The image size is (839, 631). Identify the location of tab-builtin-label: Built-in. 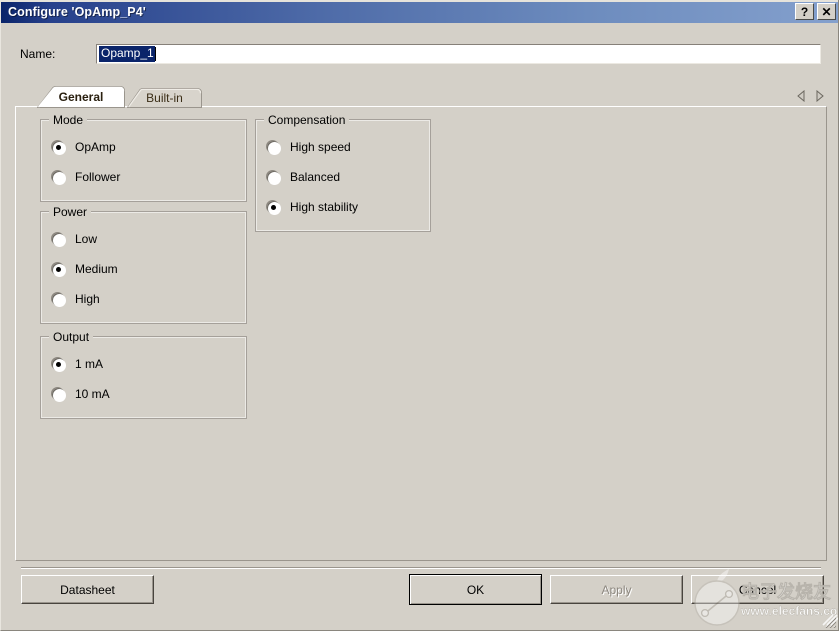
(164, 97).